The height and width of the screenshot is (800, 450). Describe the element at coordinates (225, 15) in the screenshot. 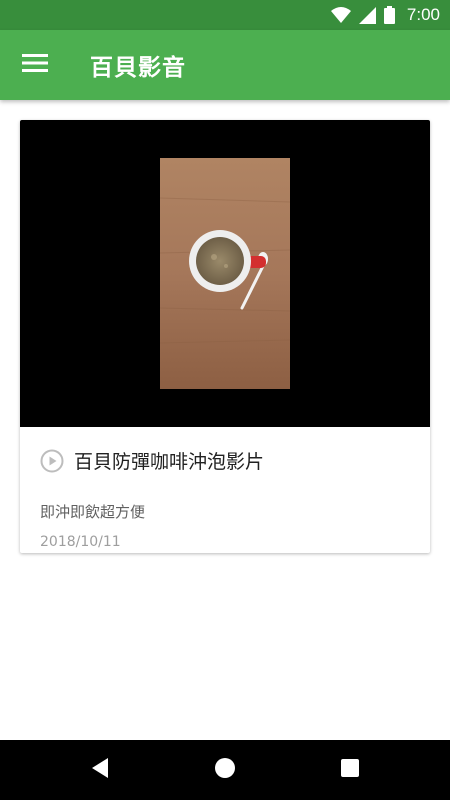

I see `status-bar: 7:00` at that location.